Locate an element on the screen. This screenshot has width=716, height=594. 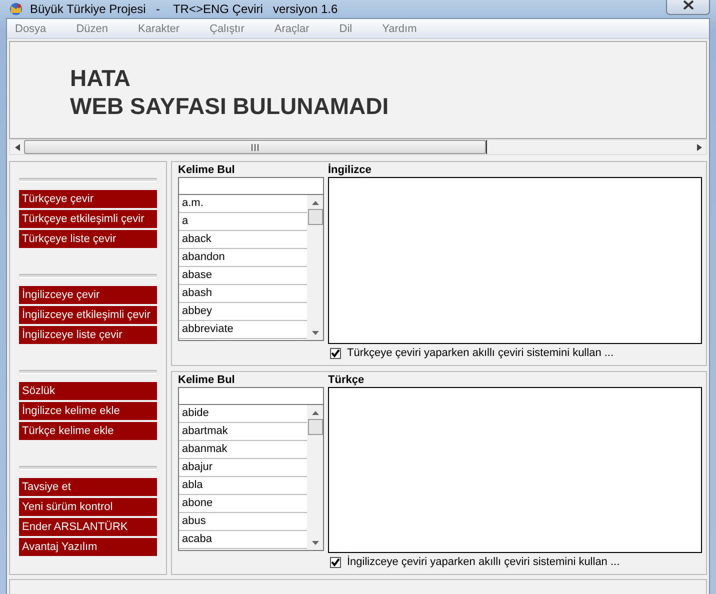
app-icon is located at coordinates (16, 9).